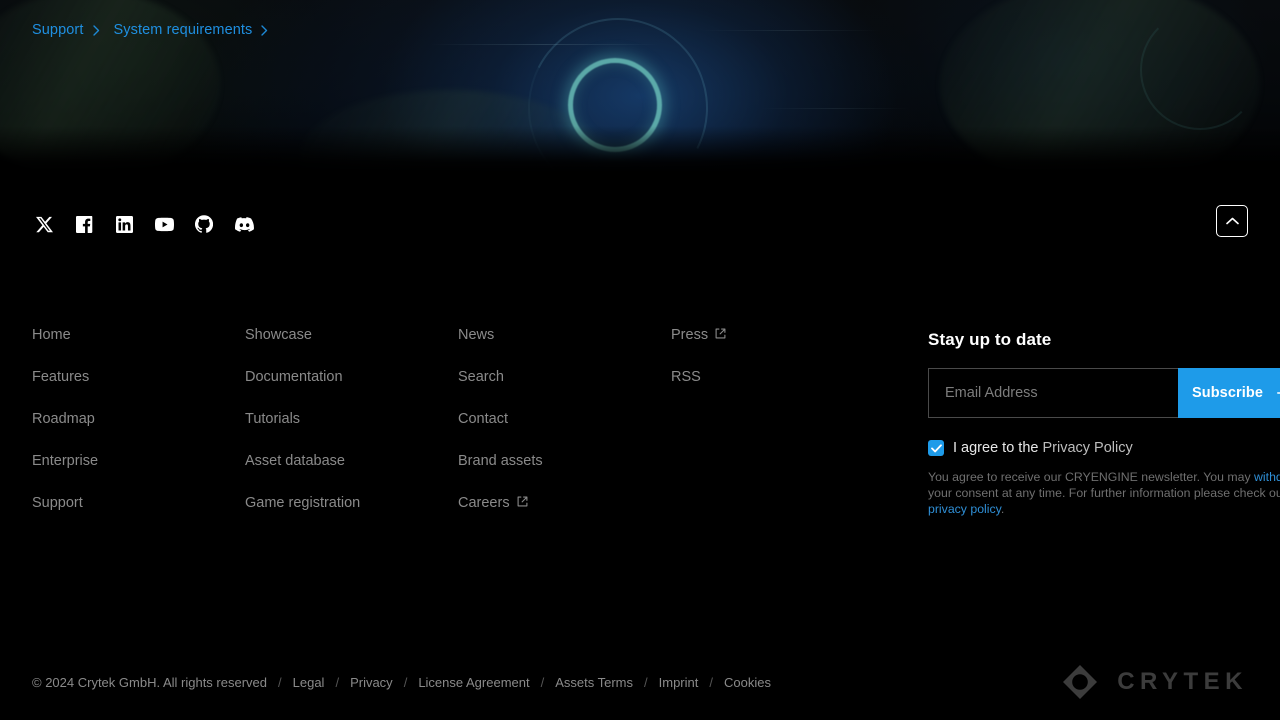  I want to click on footer-link-showcase: Showcase, so click(278, 335).